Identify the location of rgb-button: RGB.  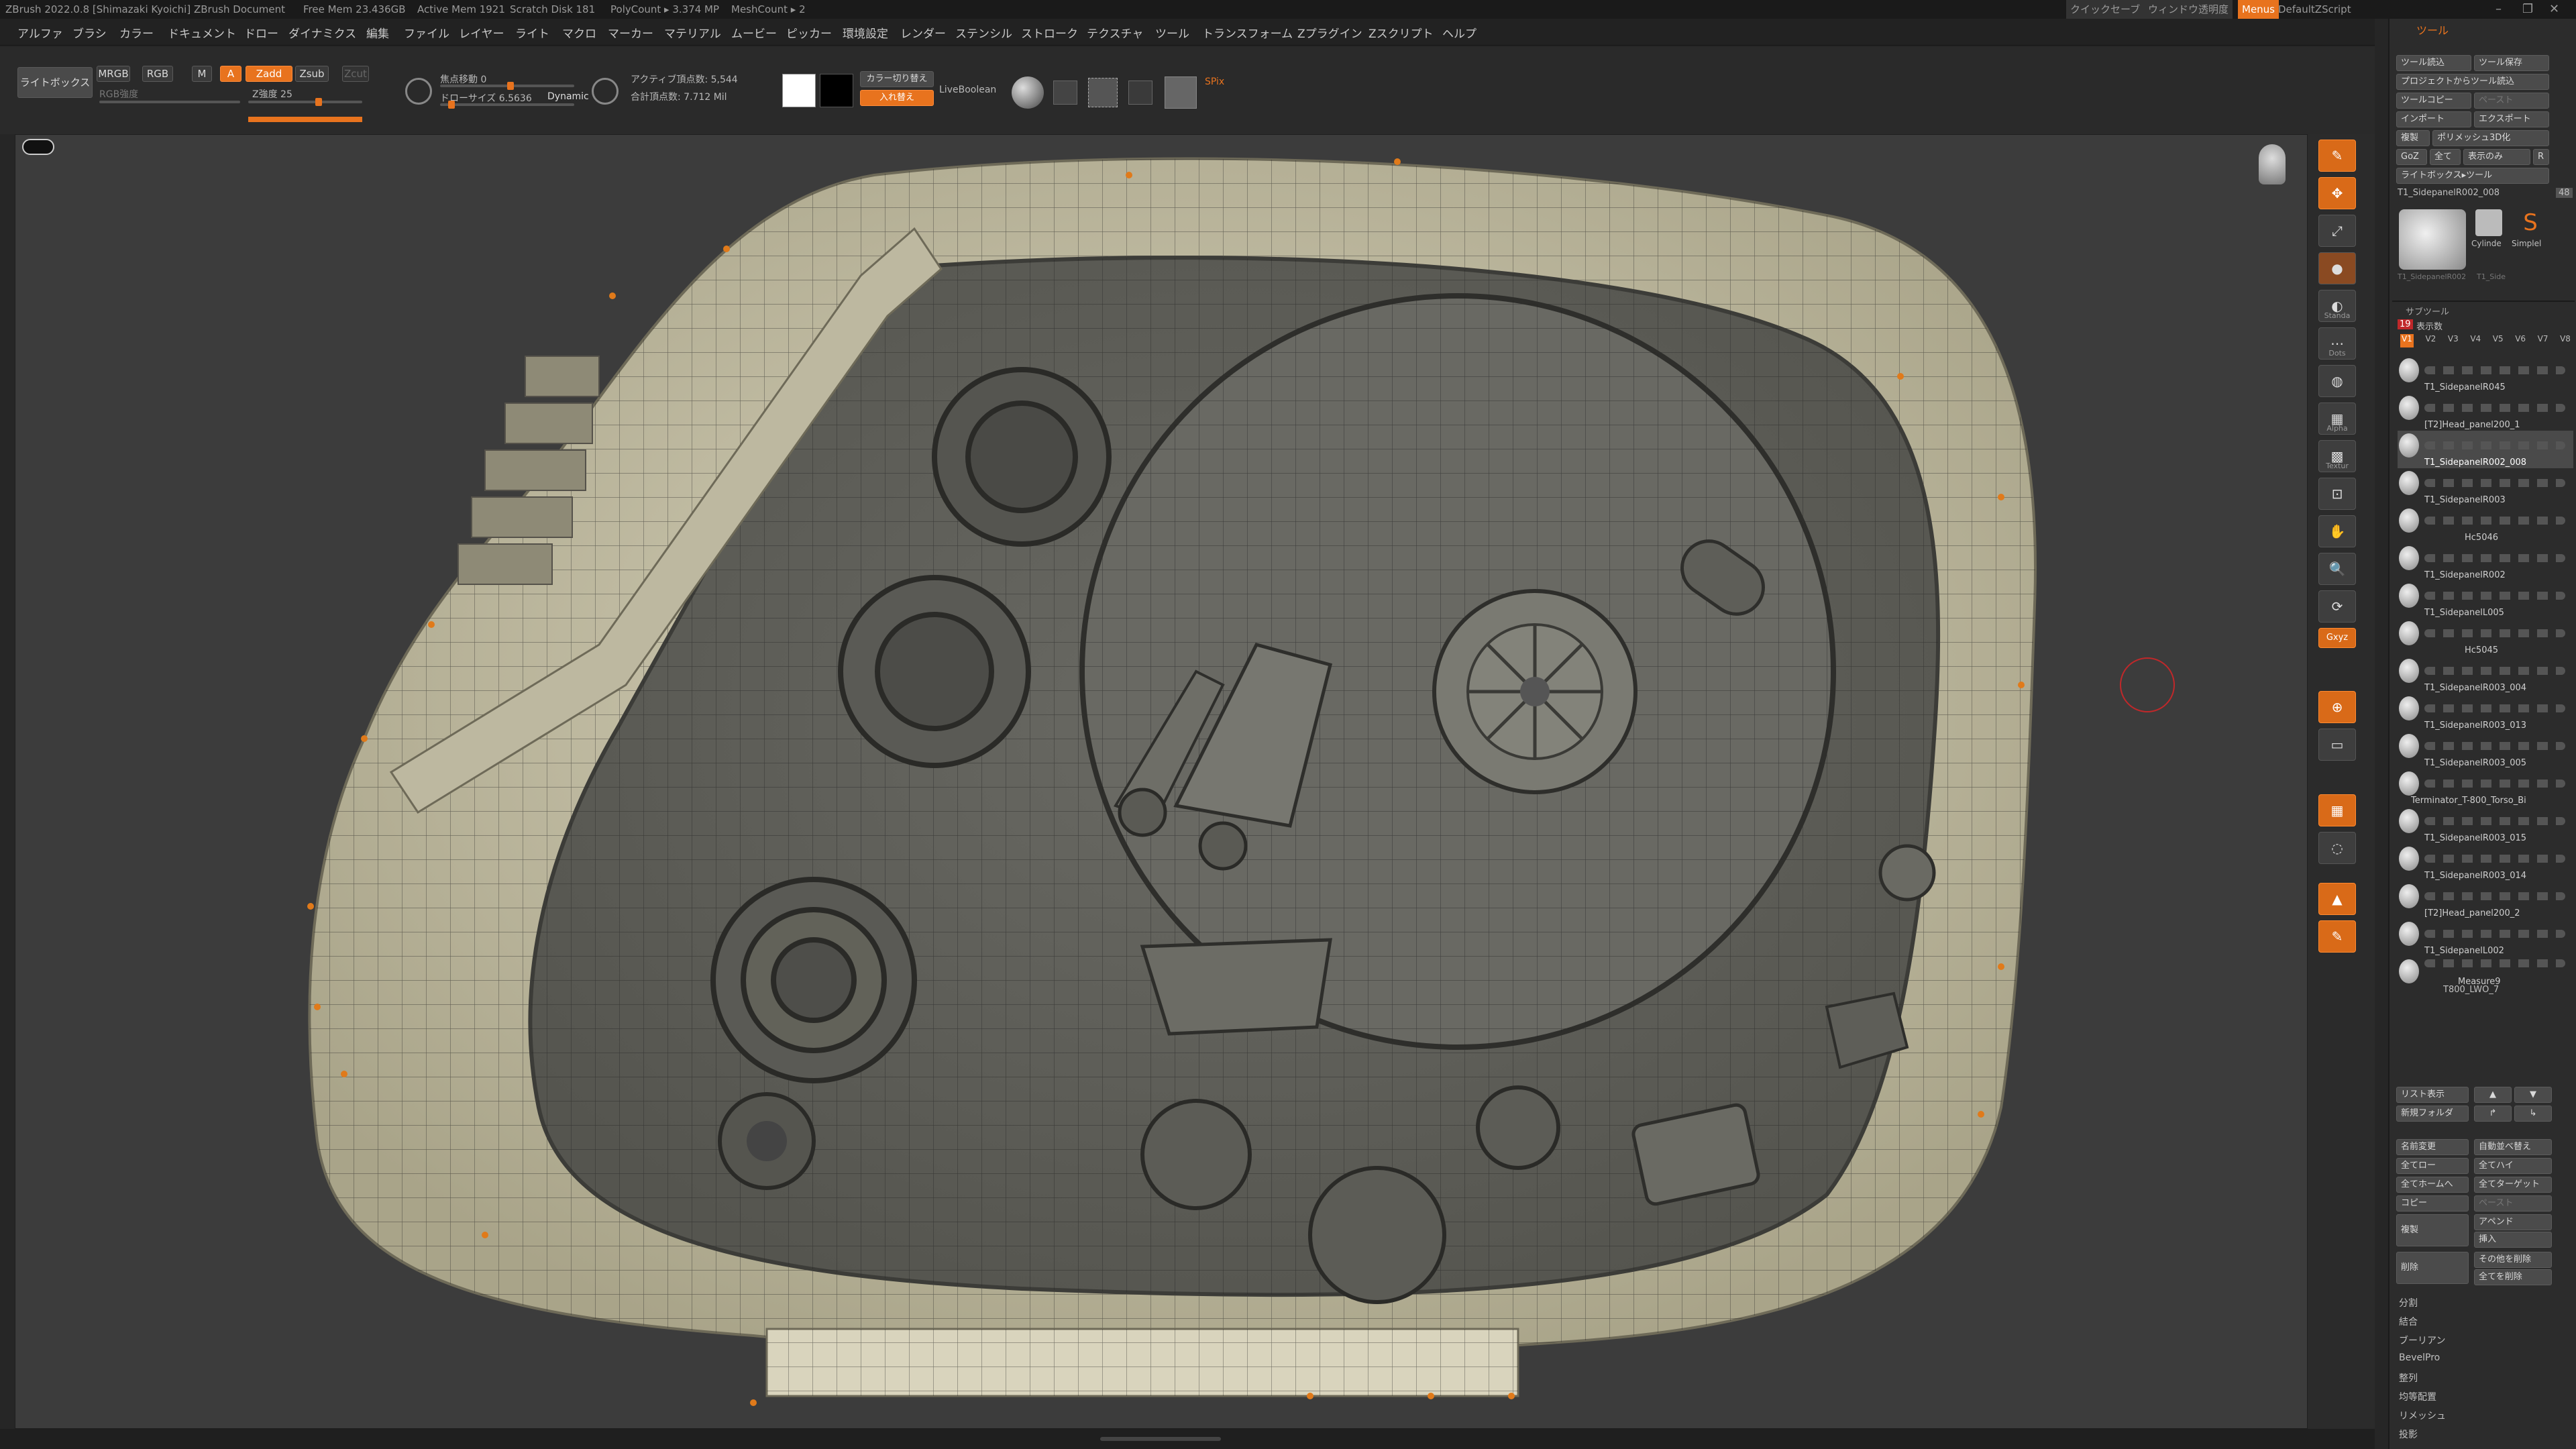
(157, 74).